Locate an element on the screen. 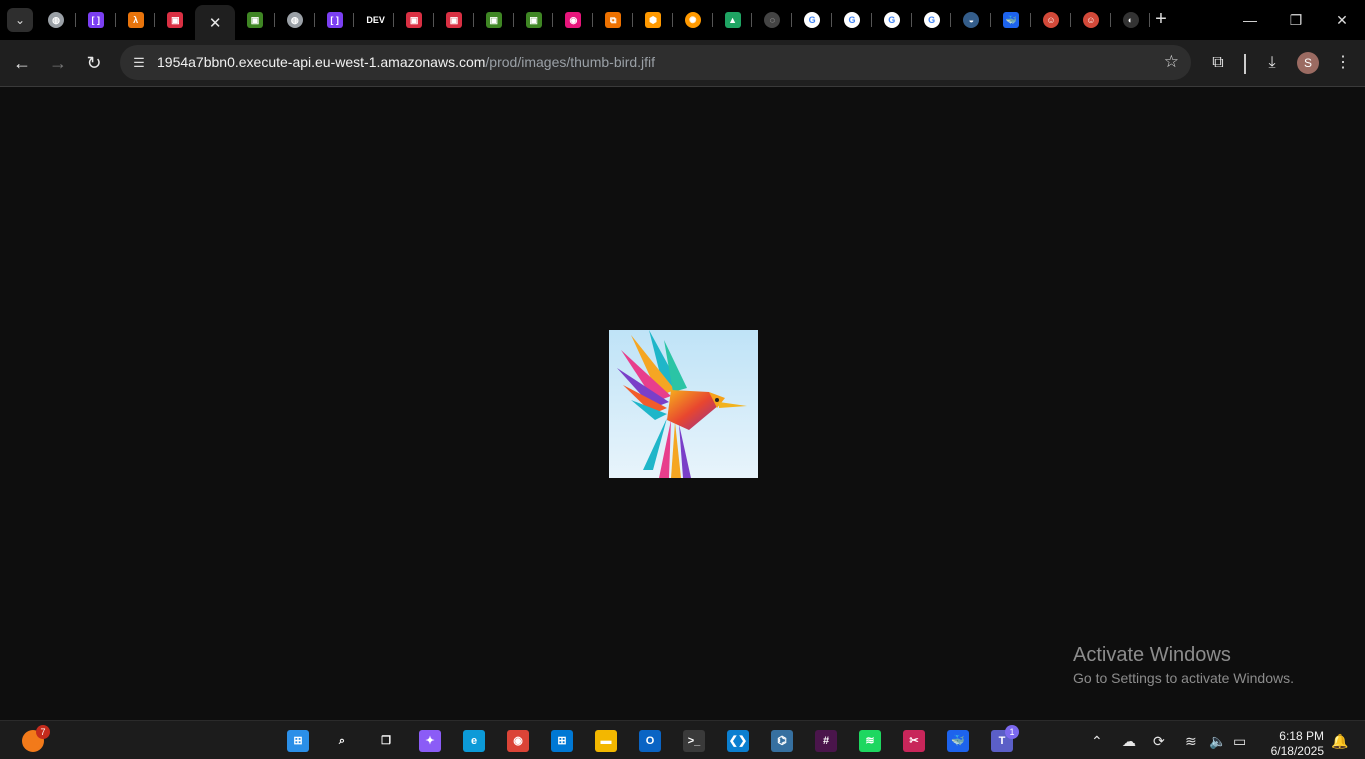 This screenshot has width=1365, height=759. reload-button: ↻ is located at coordinates (94, 63).